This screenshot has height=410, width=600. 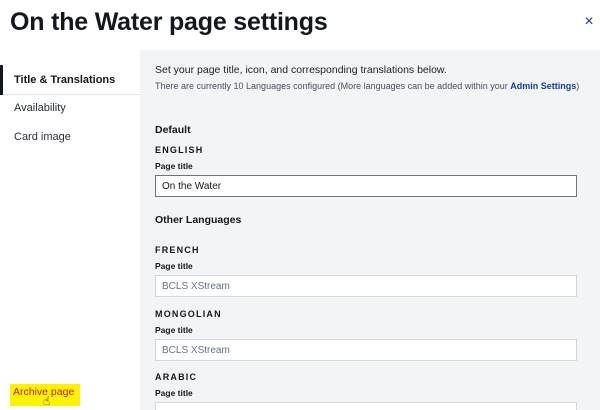 What do you see at coordinates (169, 22) in the screenshot?
I see `page-title: On the Water page settings` at bounding box center [169, 22].